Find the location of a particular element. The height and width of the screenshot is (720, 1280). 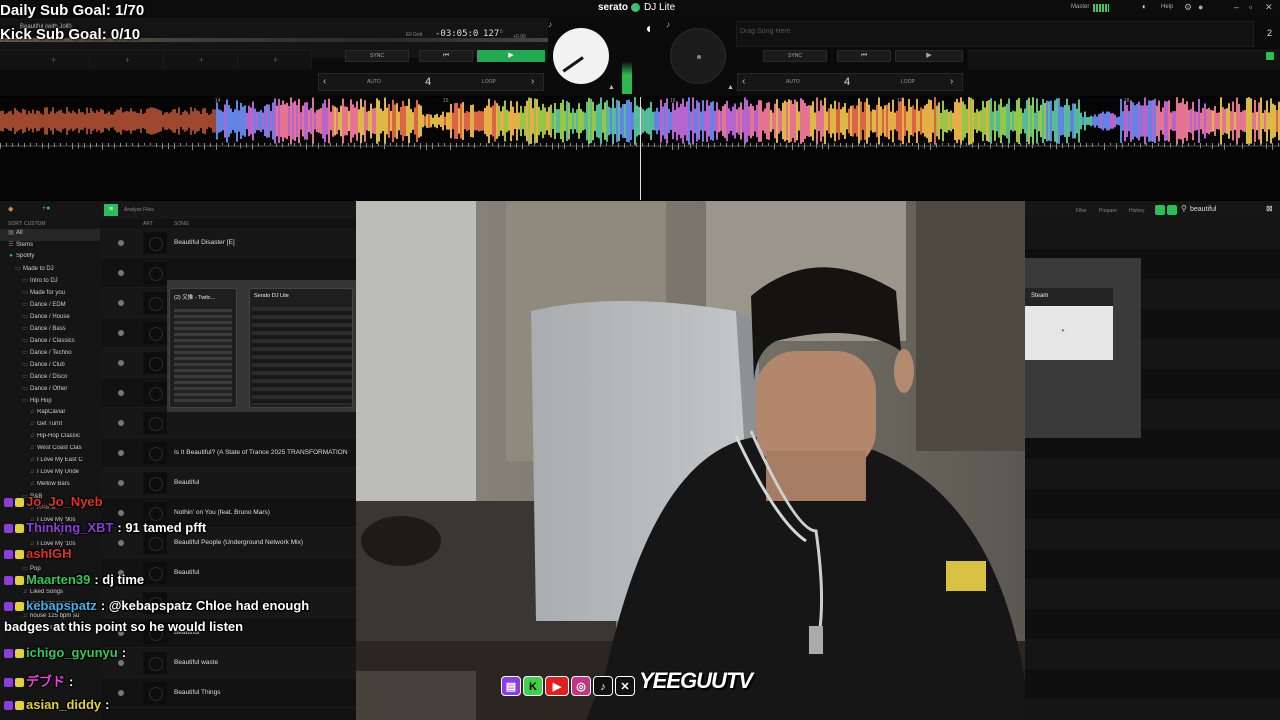

search-input: beautiful is located at coordinates (1203, 209).